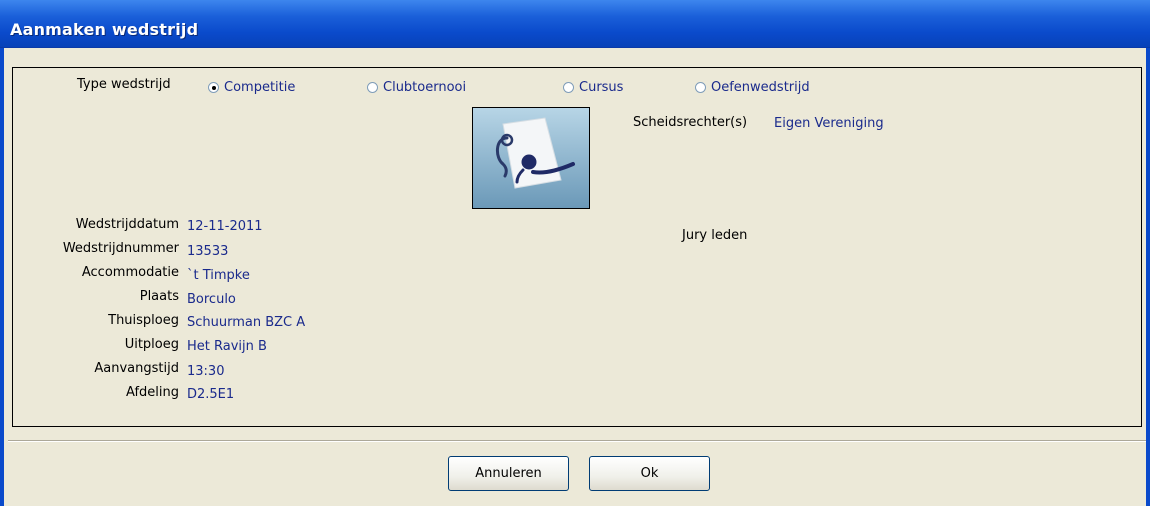  Describe the element at coordinates (152, 392) in the screenshot. I see `field-label-afdeling: Afdeling` at that location.